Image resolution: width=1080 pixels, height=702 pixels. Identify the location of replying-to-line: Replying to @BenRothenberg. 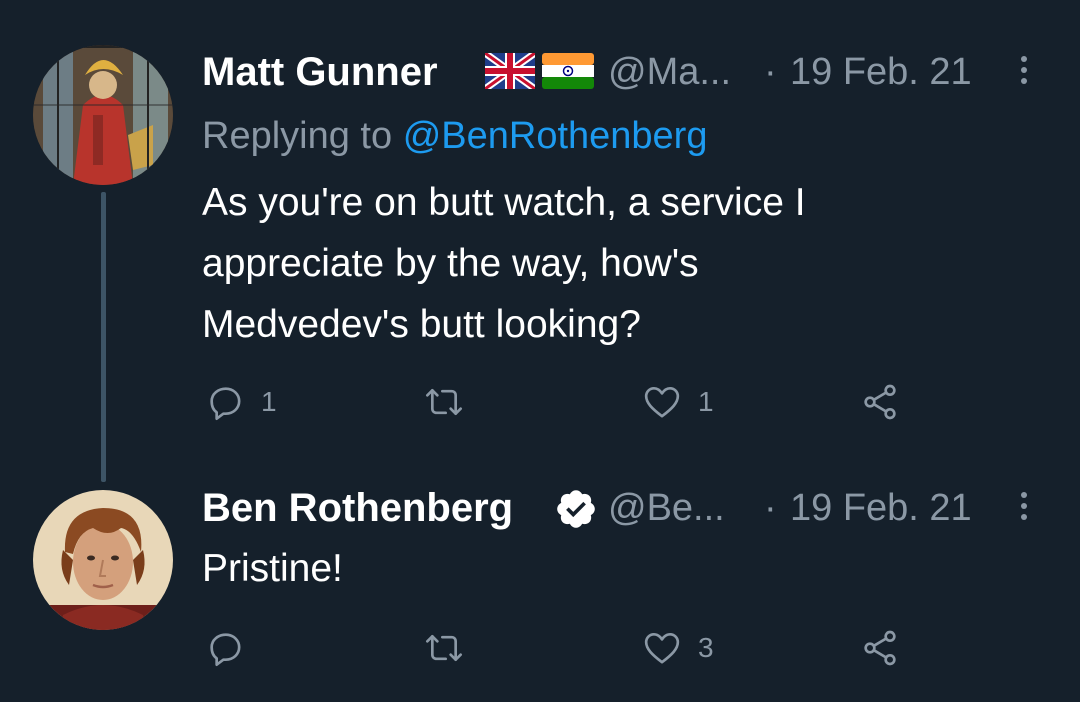
(454, 136).